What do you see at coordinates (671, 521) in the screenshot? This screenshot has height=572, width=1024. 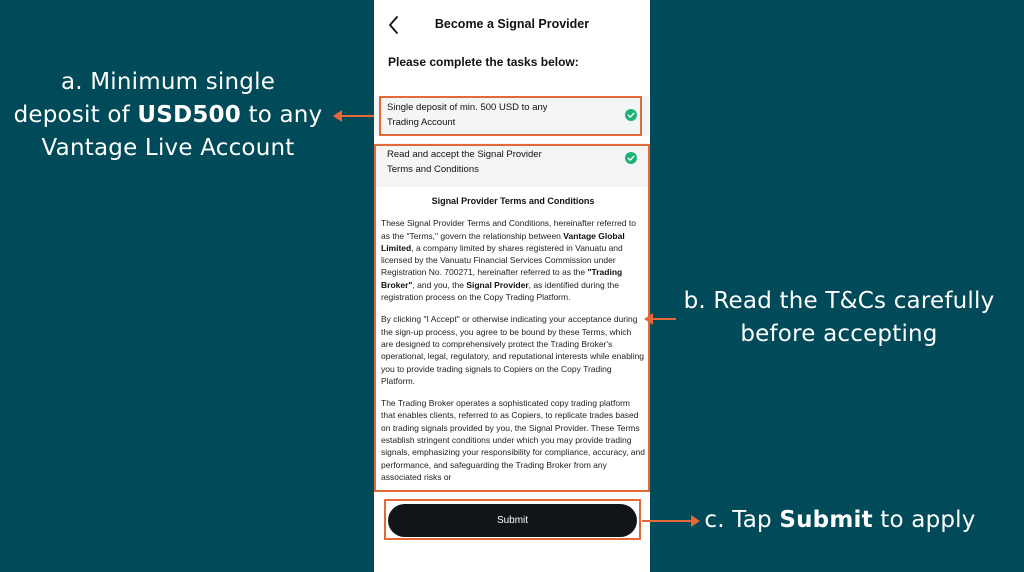 I see `arrow-right-icon` at bounding box center [671, 521].